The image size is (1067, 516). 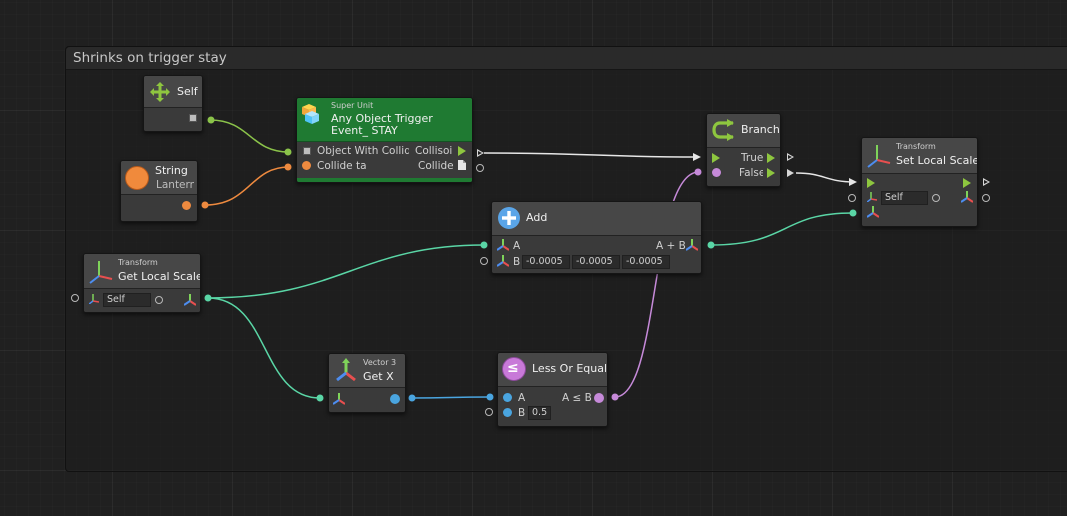 I want to click on get-x-title: Get X, so click(x=378, y=376).